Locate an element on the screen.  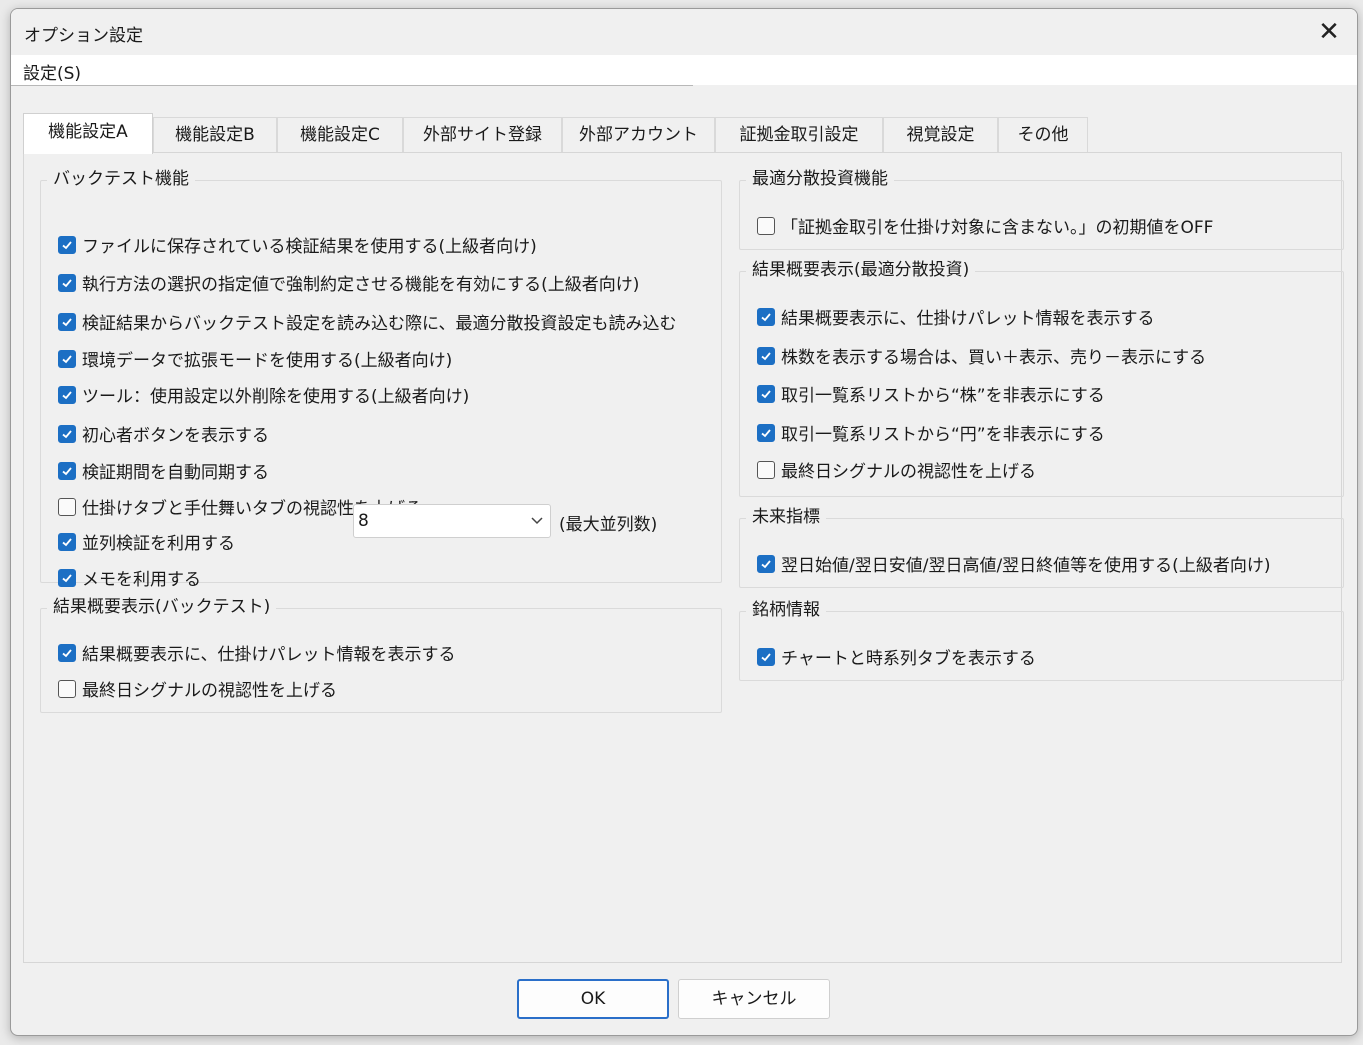
checkbox-label: 翌日始値/翌日安値/翌日高値/翌日終値等を使用する(上級者向け) is located at coordinates (1026, 566).